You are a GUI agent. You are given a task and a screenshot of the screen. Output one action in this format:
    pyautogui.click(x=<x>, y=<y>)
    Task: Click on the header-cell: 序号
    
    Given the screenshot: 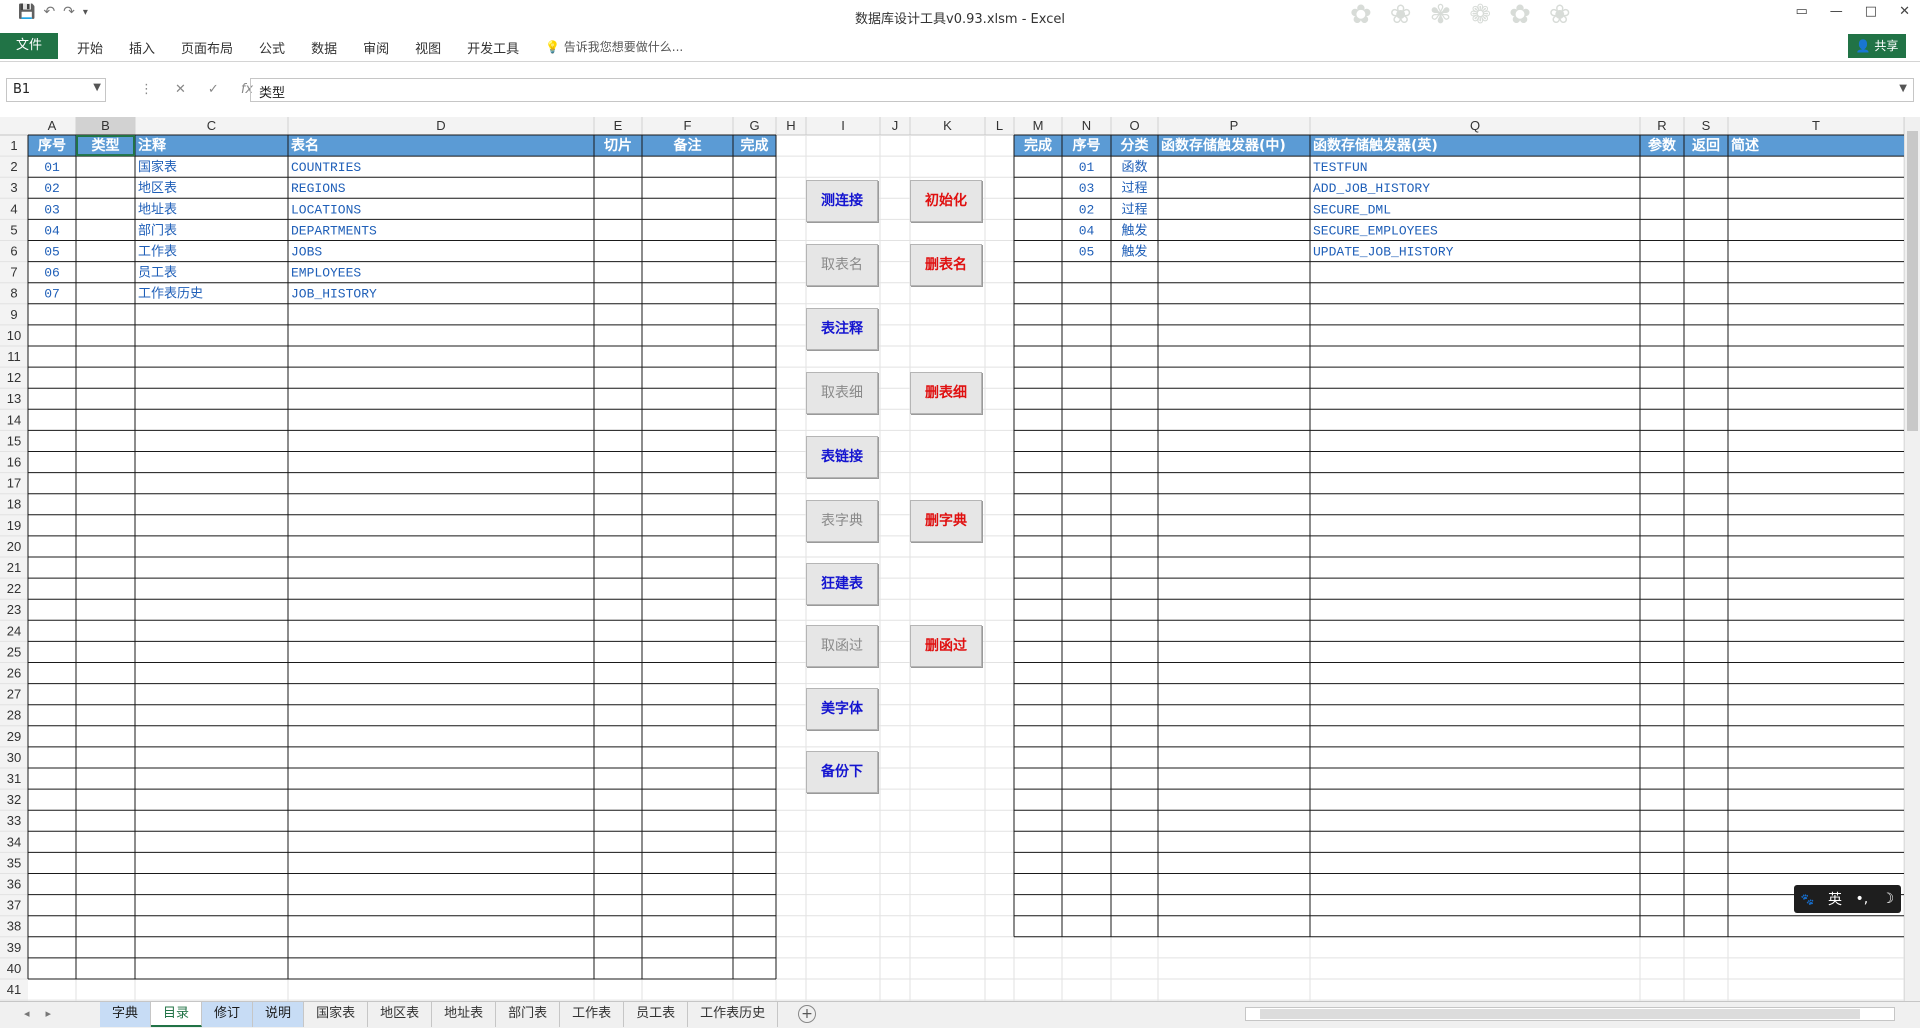 What is the action you would take?
    pyautogui.click(x=52, y=145)
    